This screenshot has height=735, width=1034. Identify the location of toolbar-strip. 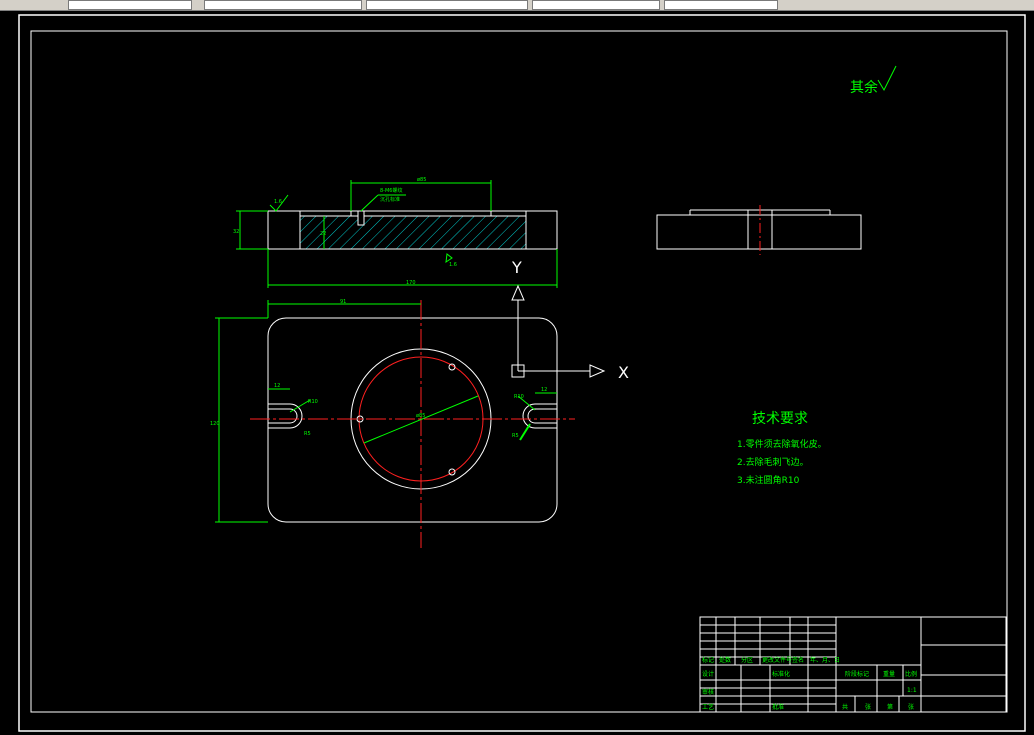
(517, 5).